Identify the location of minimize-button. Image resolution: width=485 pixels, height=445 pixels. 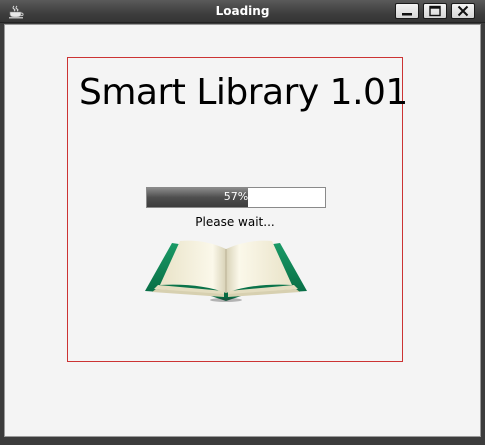
(407, 11).